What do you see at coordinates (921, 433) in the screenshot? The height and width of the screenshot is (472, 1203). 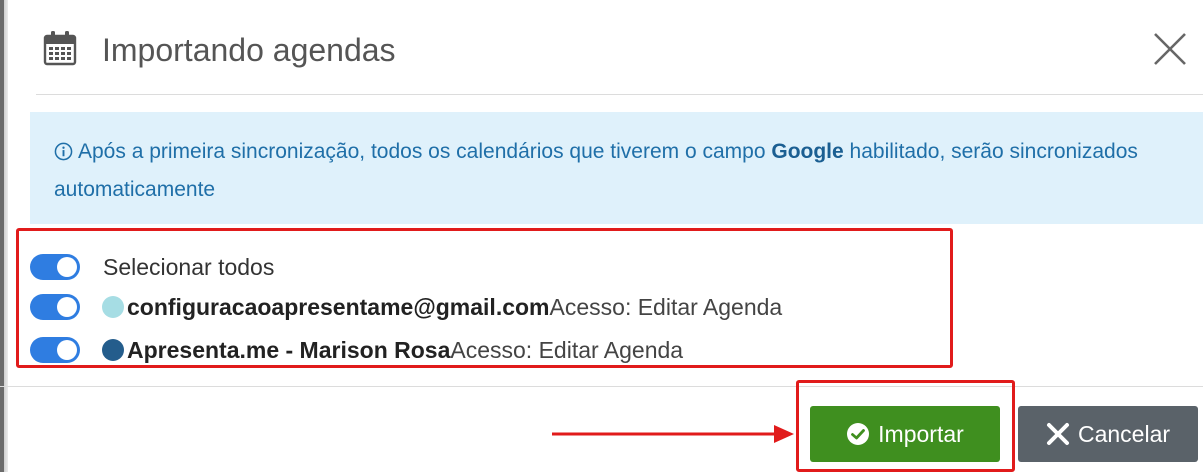 I see `import-button-label: Importar` at bounding box center [921, 433].